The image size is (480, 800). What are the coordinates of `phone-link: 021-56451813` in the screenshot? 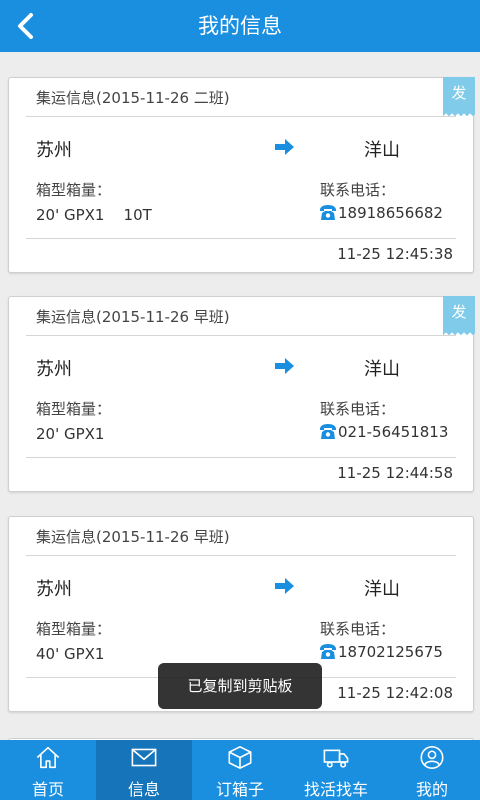 It's located at (383, 432).